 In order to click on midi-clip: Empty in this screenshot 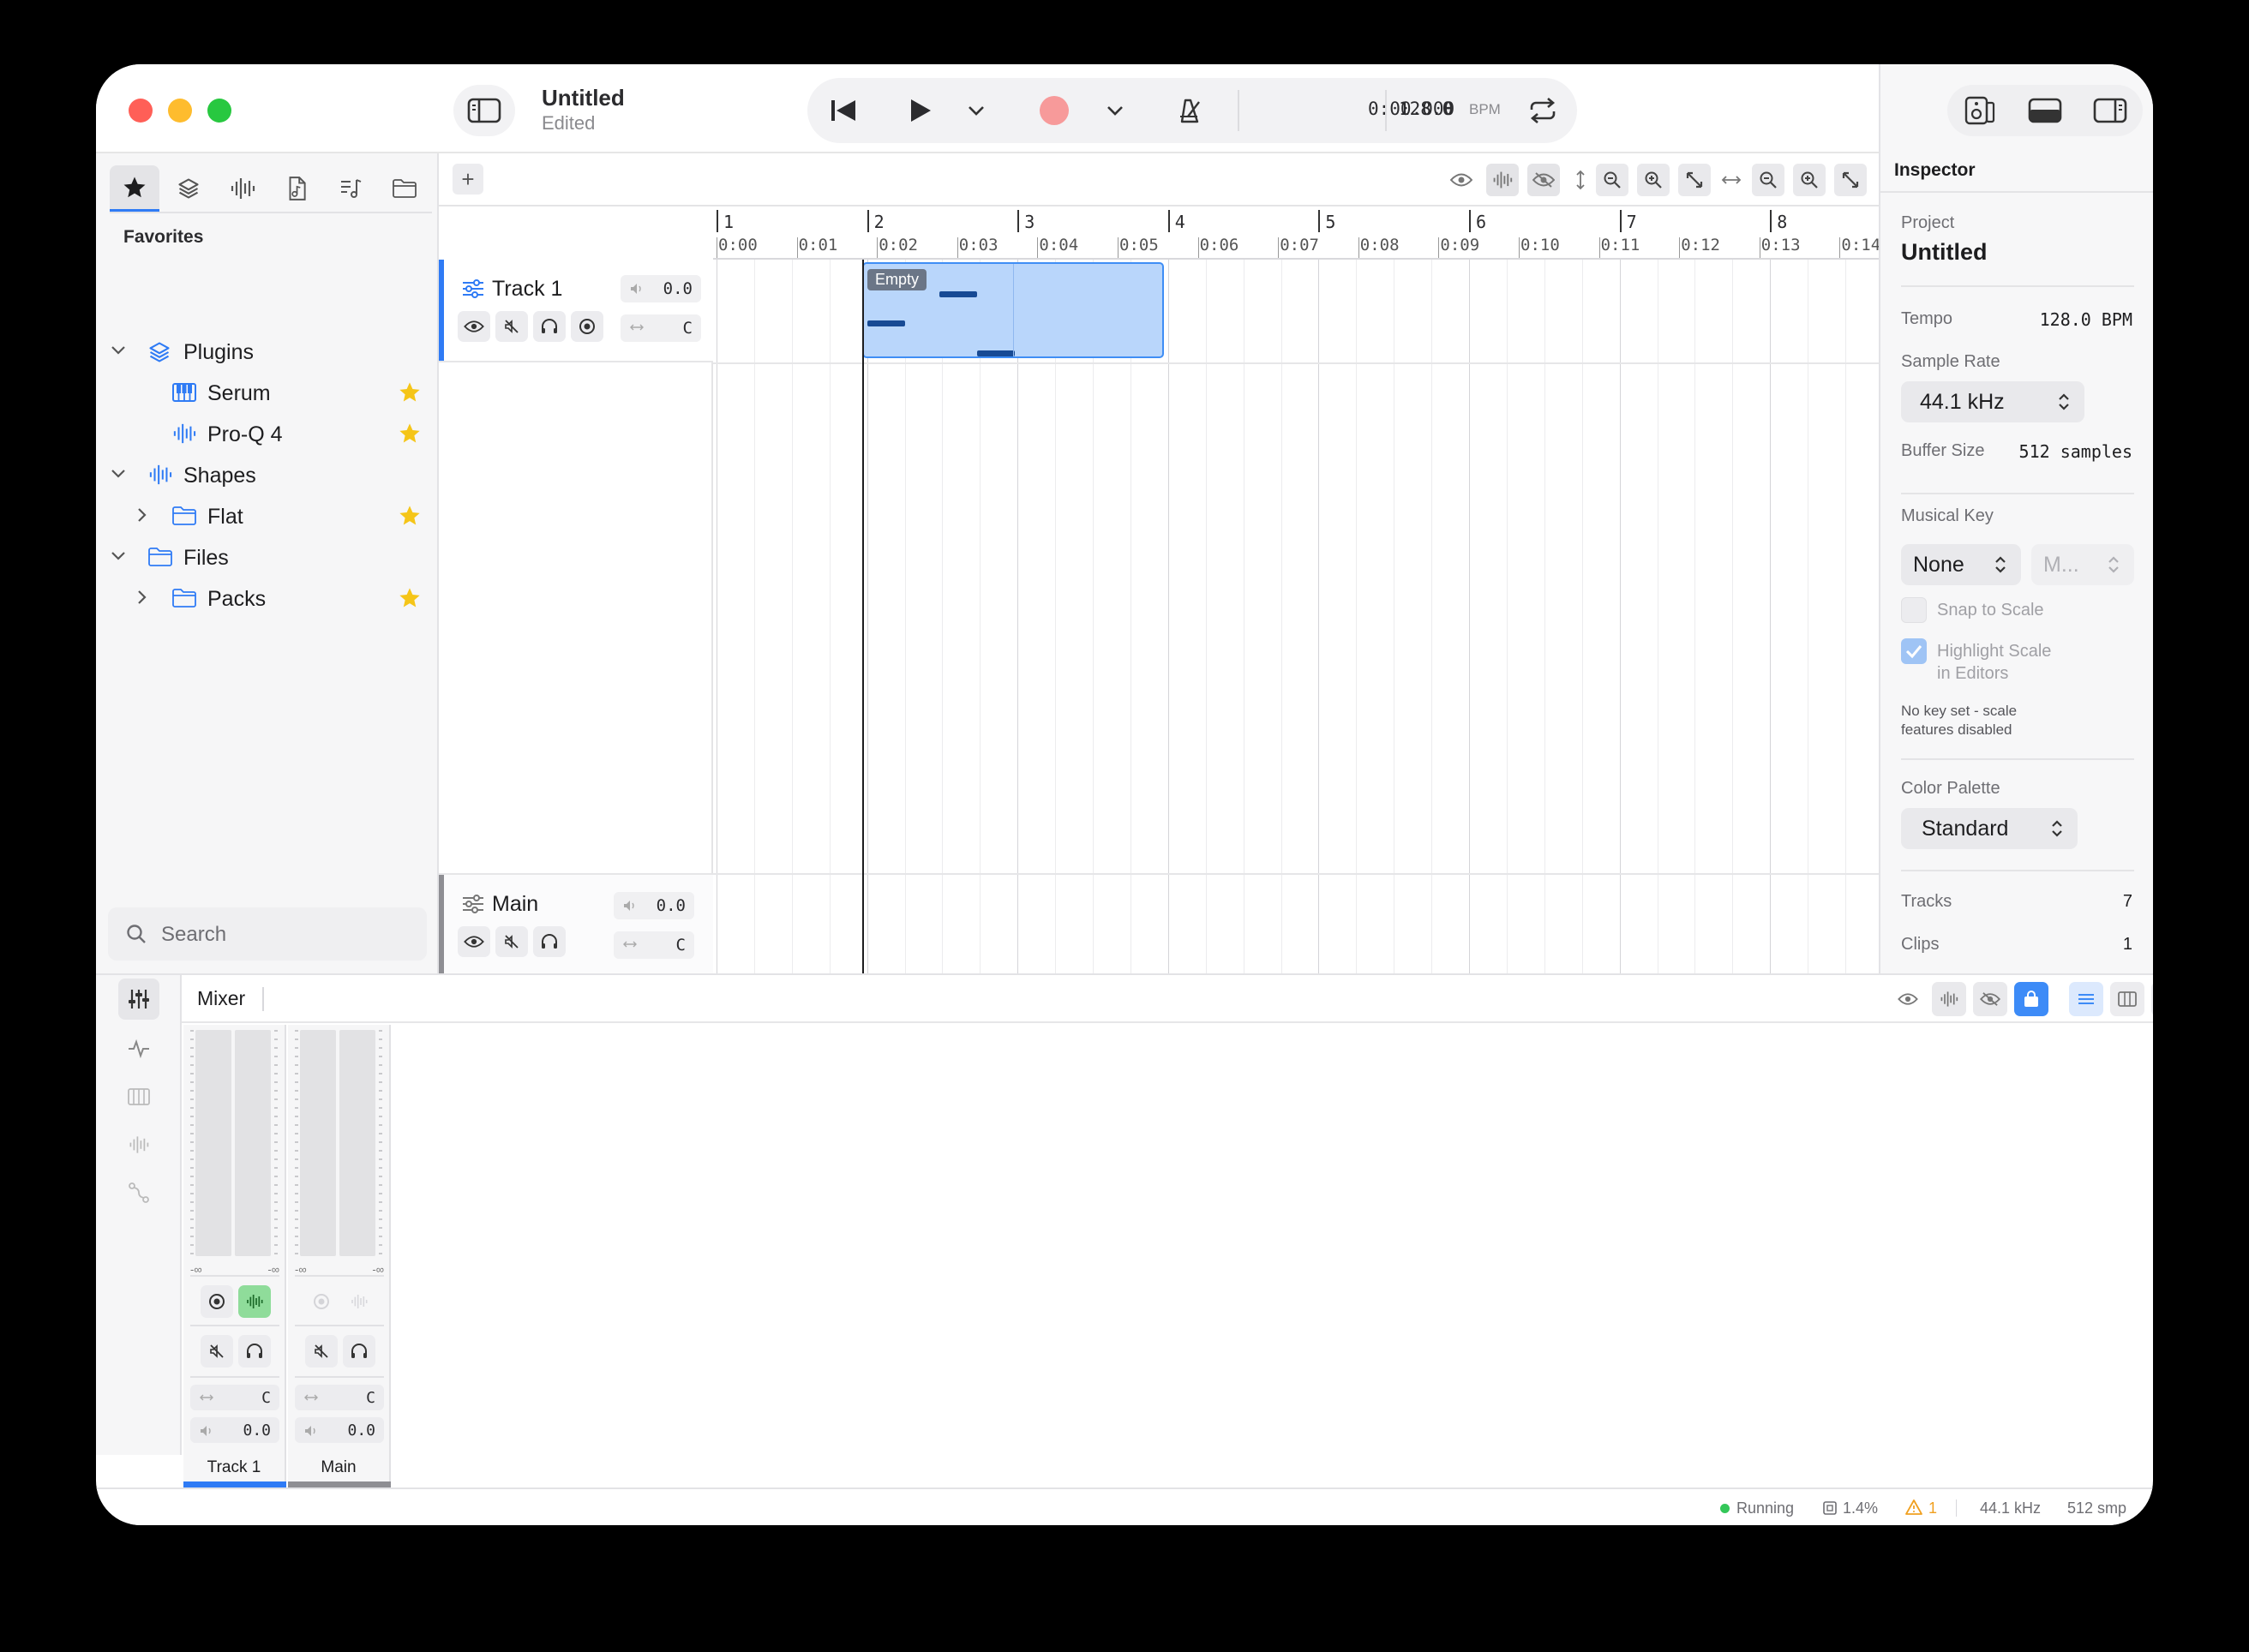, I will do `click(1013, 310)`.